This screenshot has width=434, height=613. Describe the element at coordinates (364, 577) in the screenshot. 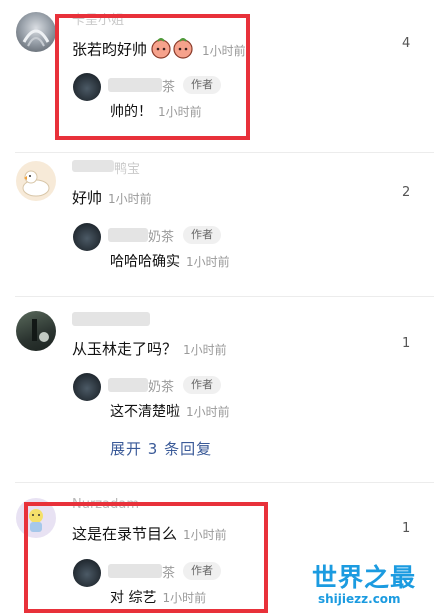

I see `watermark-logo: 世界之最` at that location.